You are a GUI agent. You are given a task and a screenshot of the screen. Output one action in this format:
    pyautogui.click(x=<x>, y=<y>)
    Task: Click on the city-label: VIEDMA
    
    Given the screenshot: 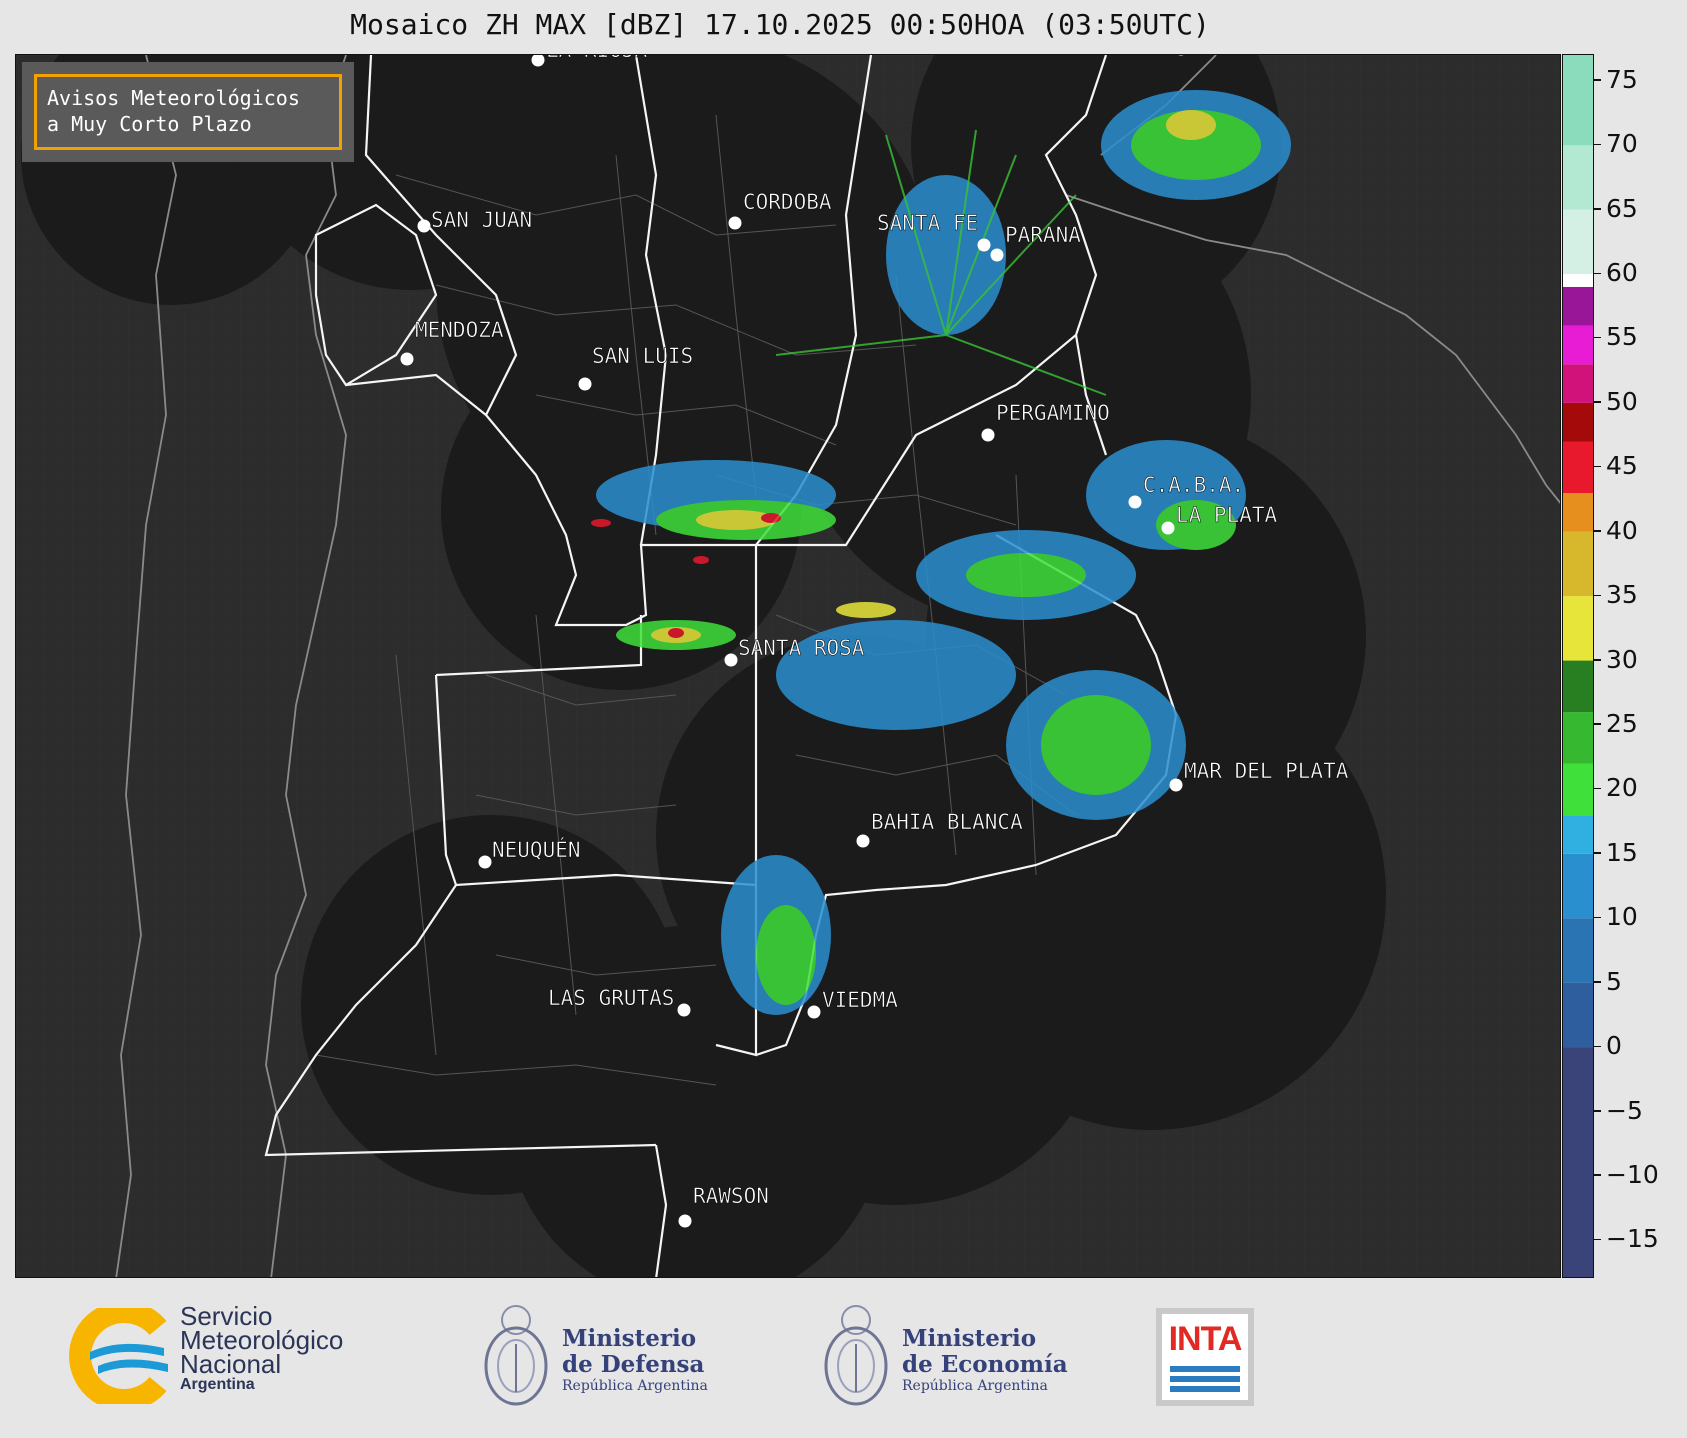 What is the action you would take?
    pyautogui.click(x=860, y=1000)
    